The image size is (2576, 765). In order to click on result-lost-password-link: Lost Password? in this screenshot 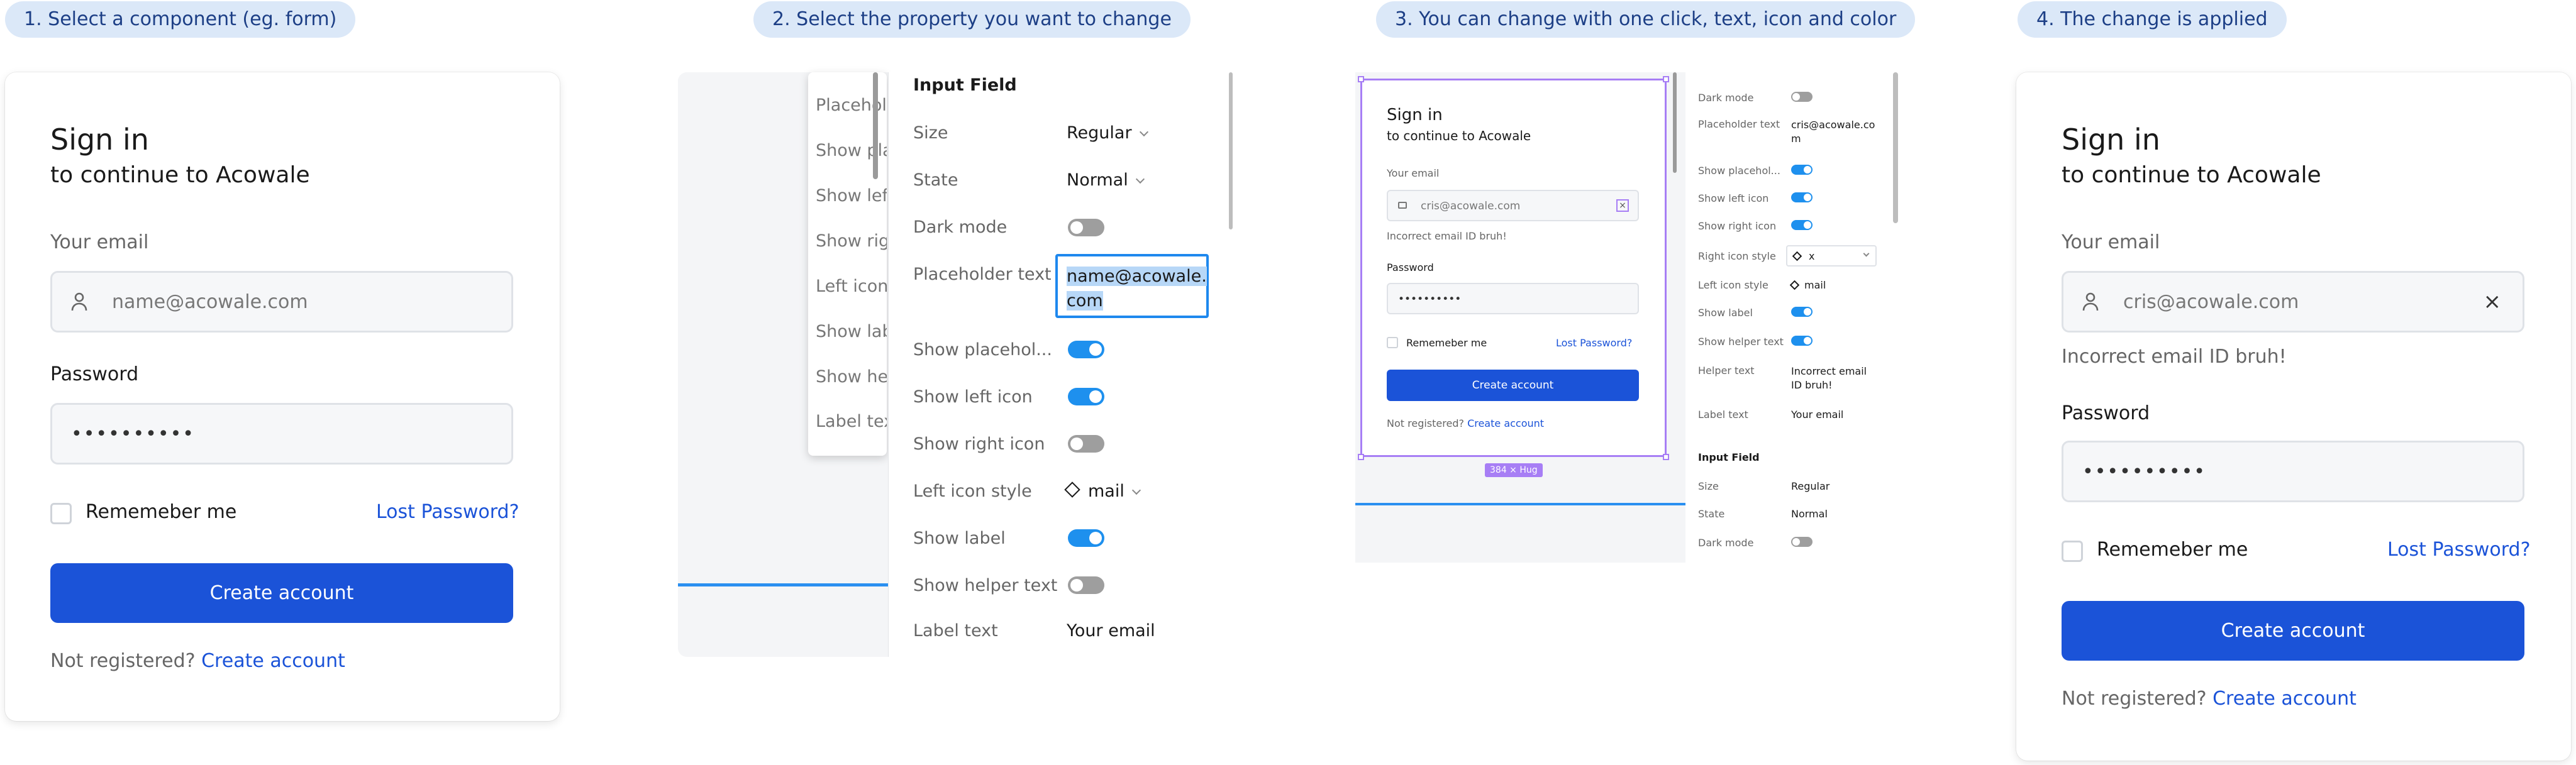, I will do `click(2459, 550)`.